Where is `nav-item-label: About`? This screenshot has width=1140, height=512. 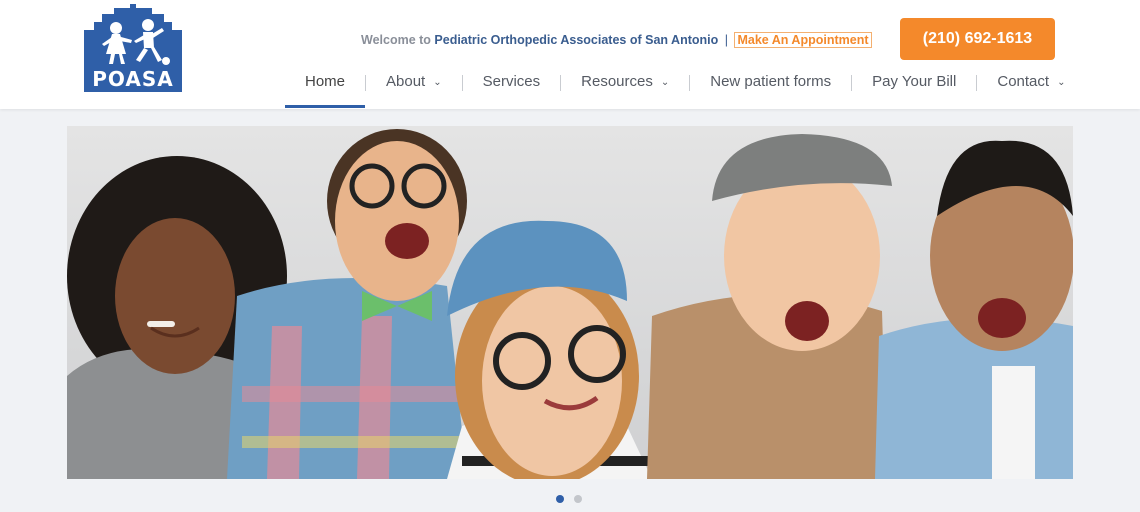 nav-item-label: About is located at coordinates (406, 81).